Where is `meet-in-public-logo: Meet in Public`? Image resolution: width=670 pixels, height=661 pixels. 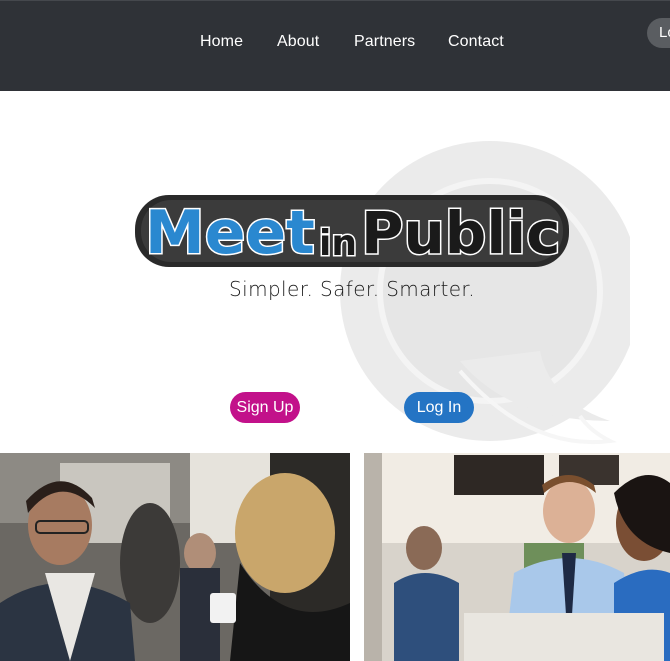
meet-in-public-logo: Meet in Public is located at coordinates (352, 232).